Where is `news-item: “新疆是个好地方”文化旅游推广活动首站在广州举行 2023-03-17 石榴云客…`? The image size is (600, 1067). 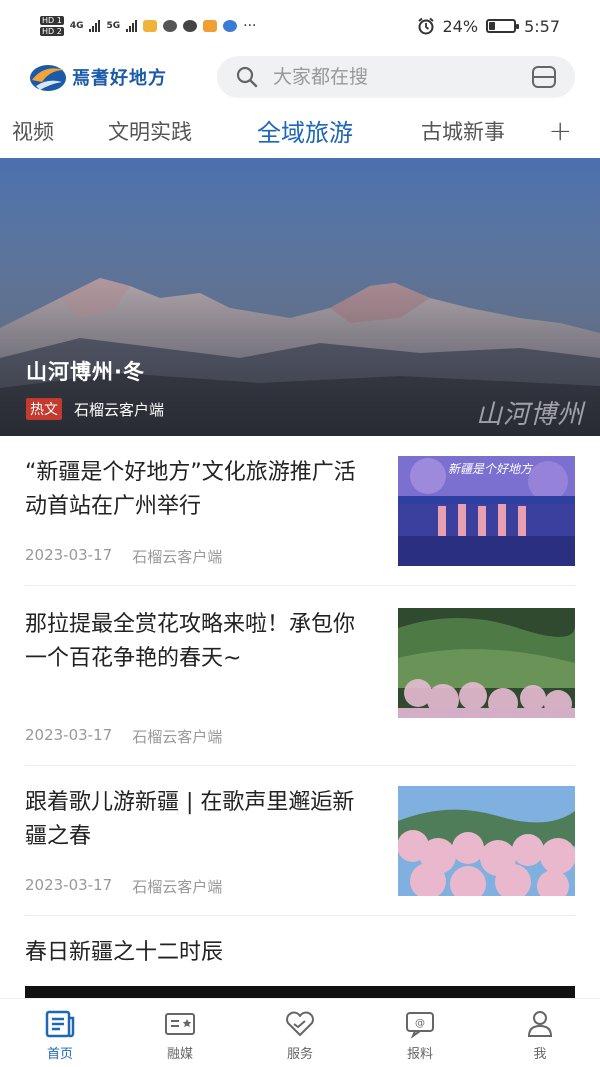
news-item: “新疆是个好地方”文化旅游推广活动首站在广州举行 2023-03-17 石榴云客… is located at coordinates (300, 511).